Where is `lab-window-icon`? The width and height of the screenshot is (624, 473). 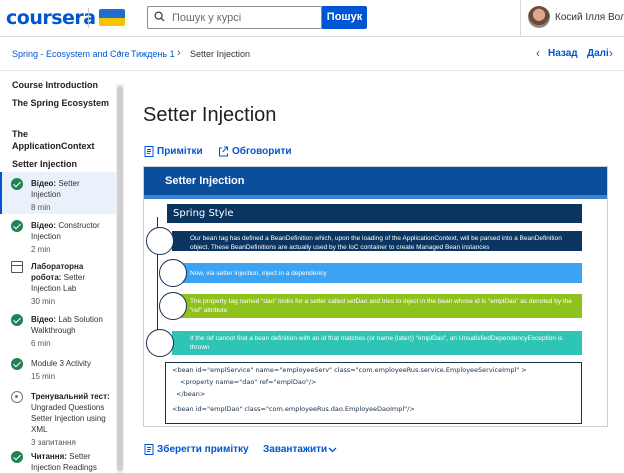
lab-window-icon is located at coordinates (17, 267).